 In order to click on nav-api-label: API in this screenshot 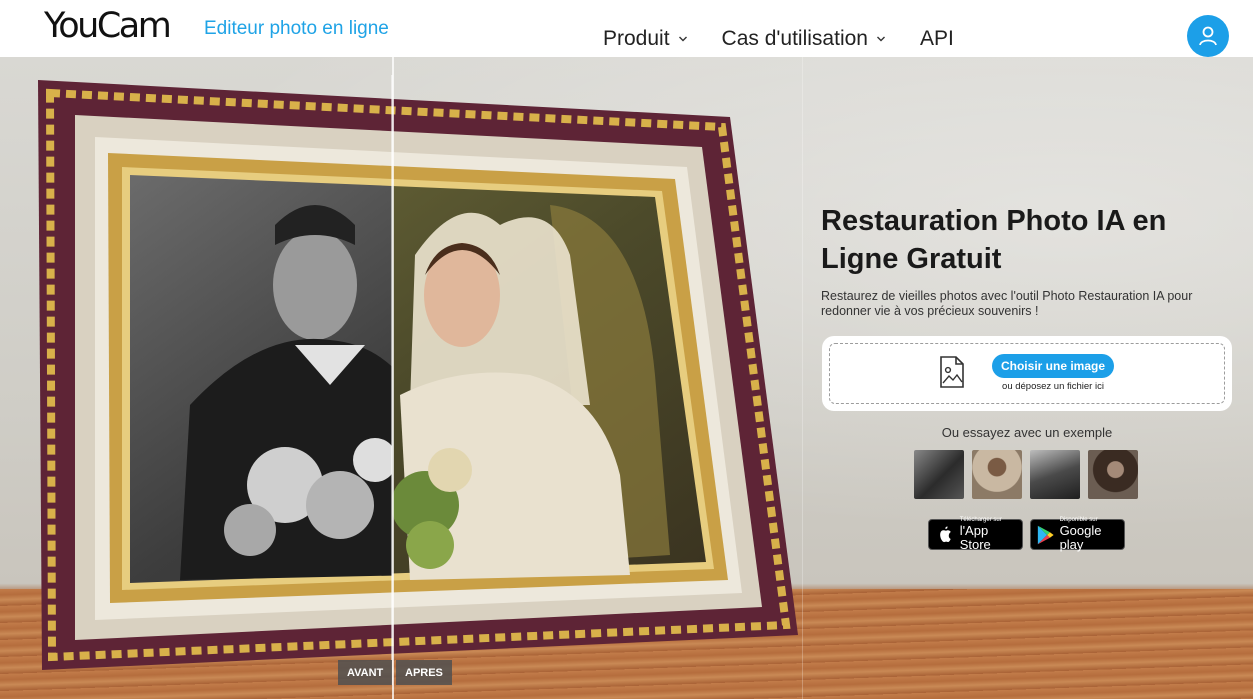, I will do `click(936, 38)`.